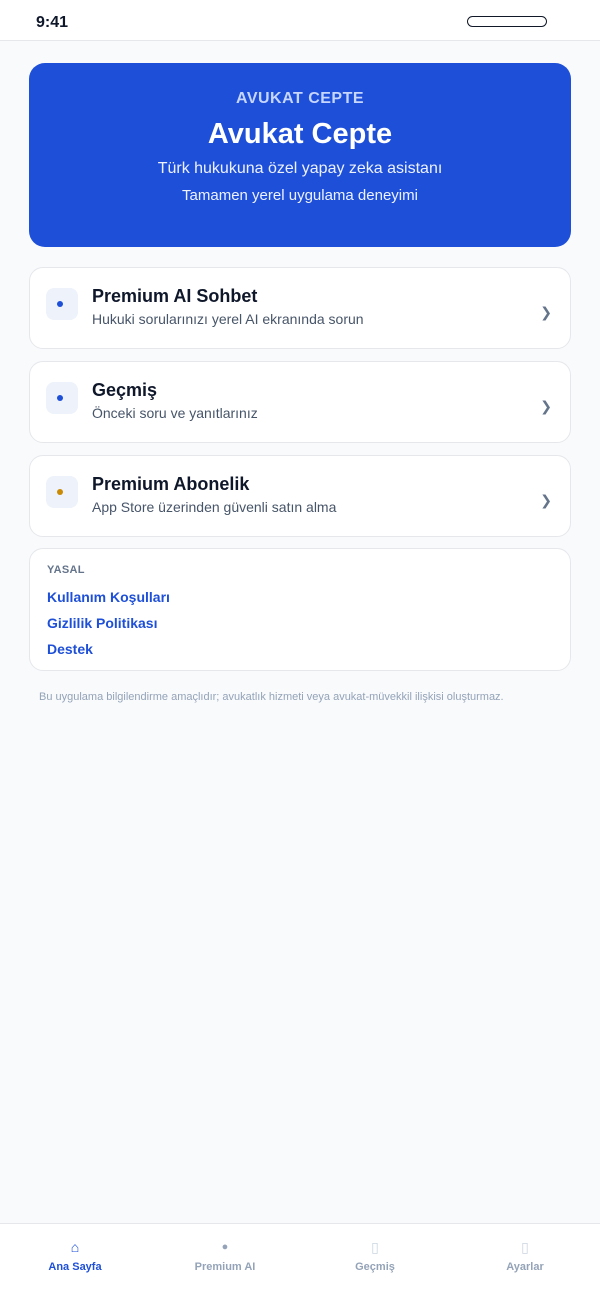 This screenshot has width=600, height=1299. I want to click on tab-label: Ana Sayfa, so click(75, 1267).